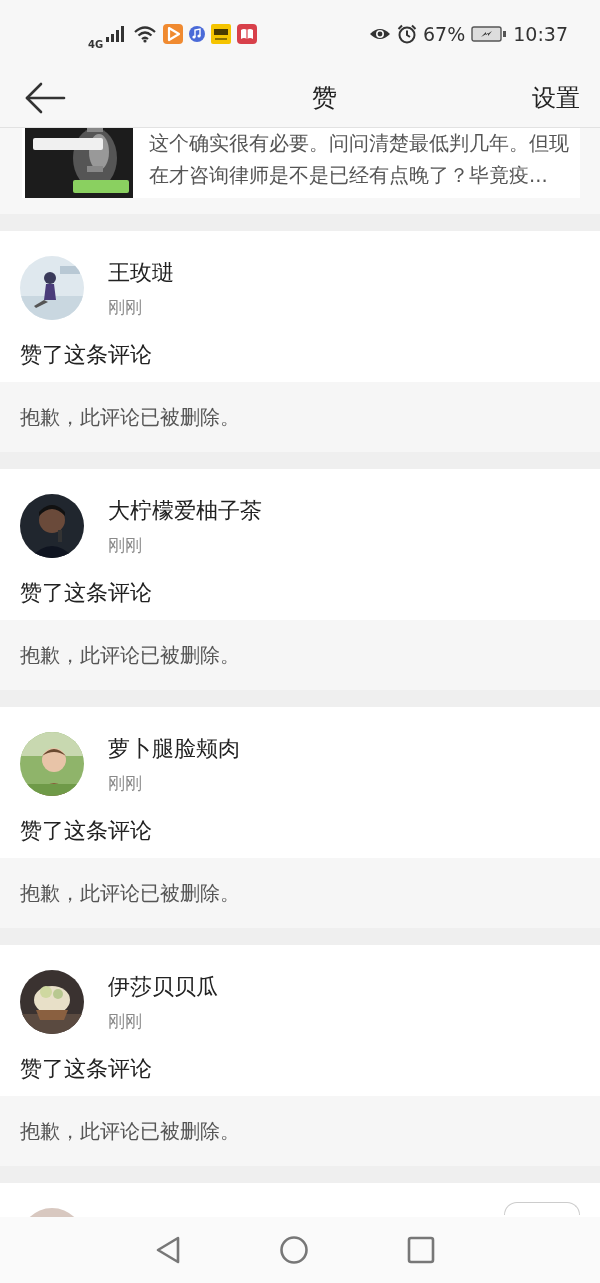 The image size is (600, 1283). I want to click on wifi-icon, so click(145, 34).